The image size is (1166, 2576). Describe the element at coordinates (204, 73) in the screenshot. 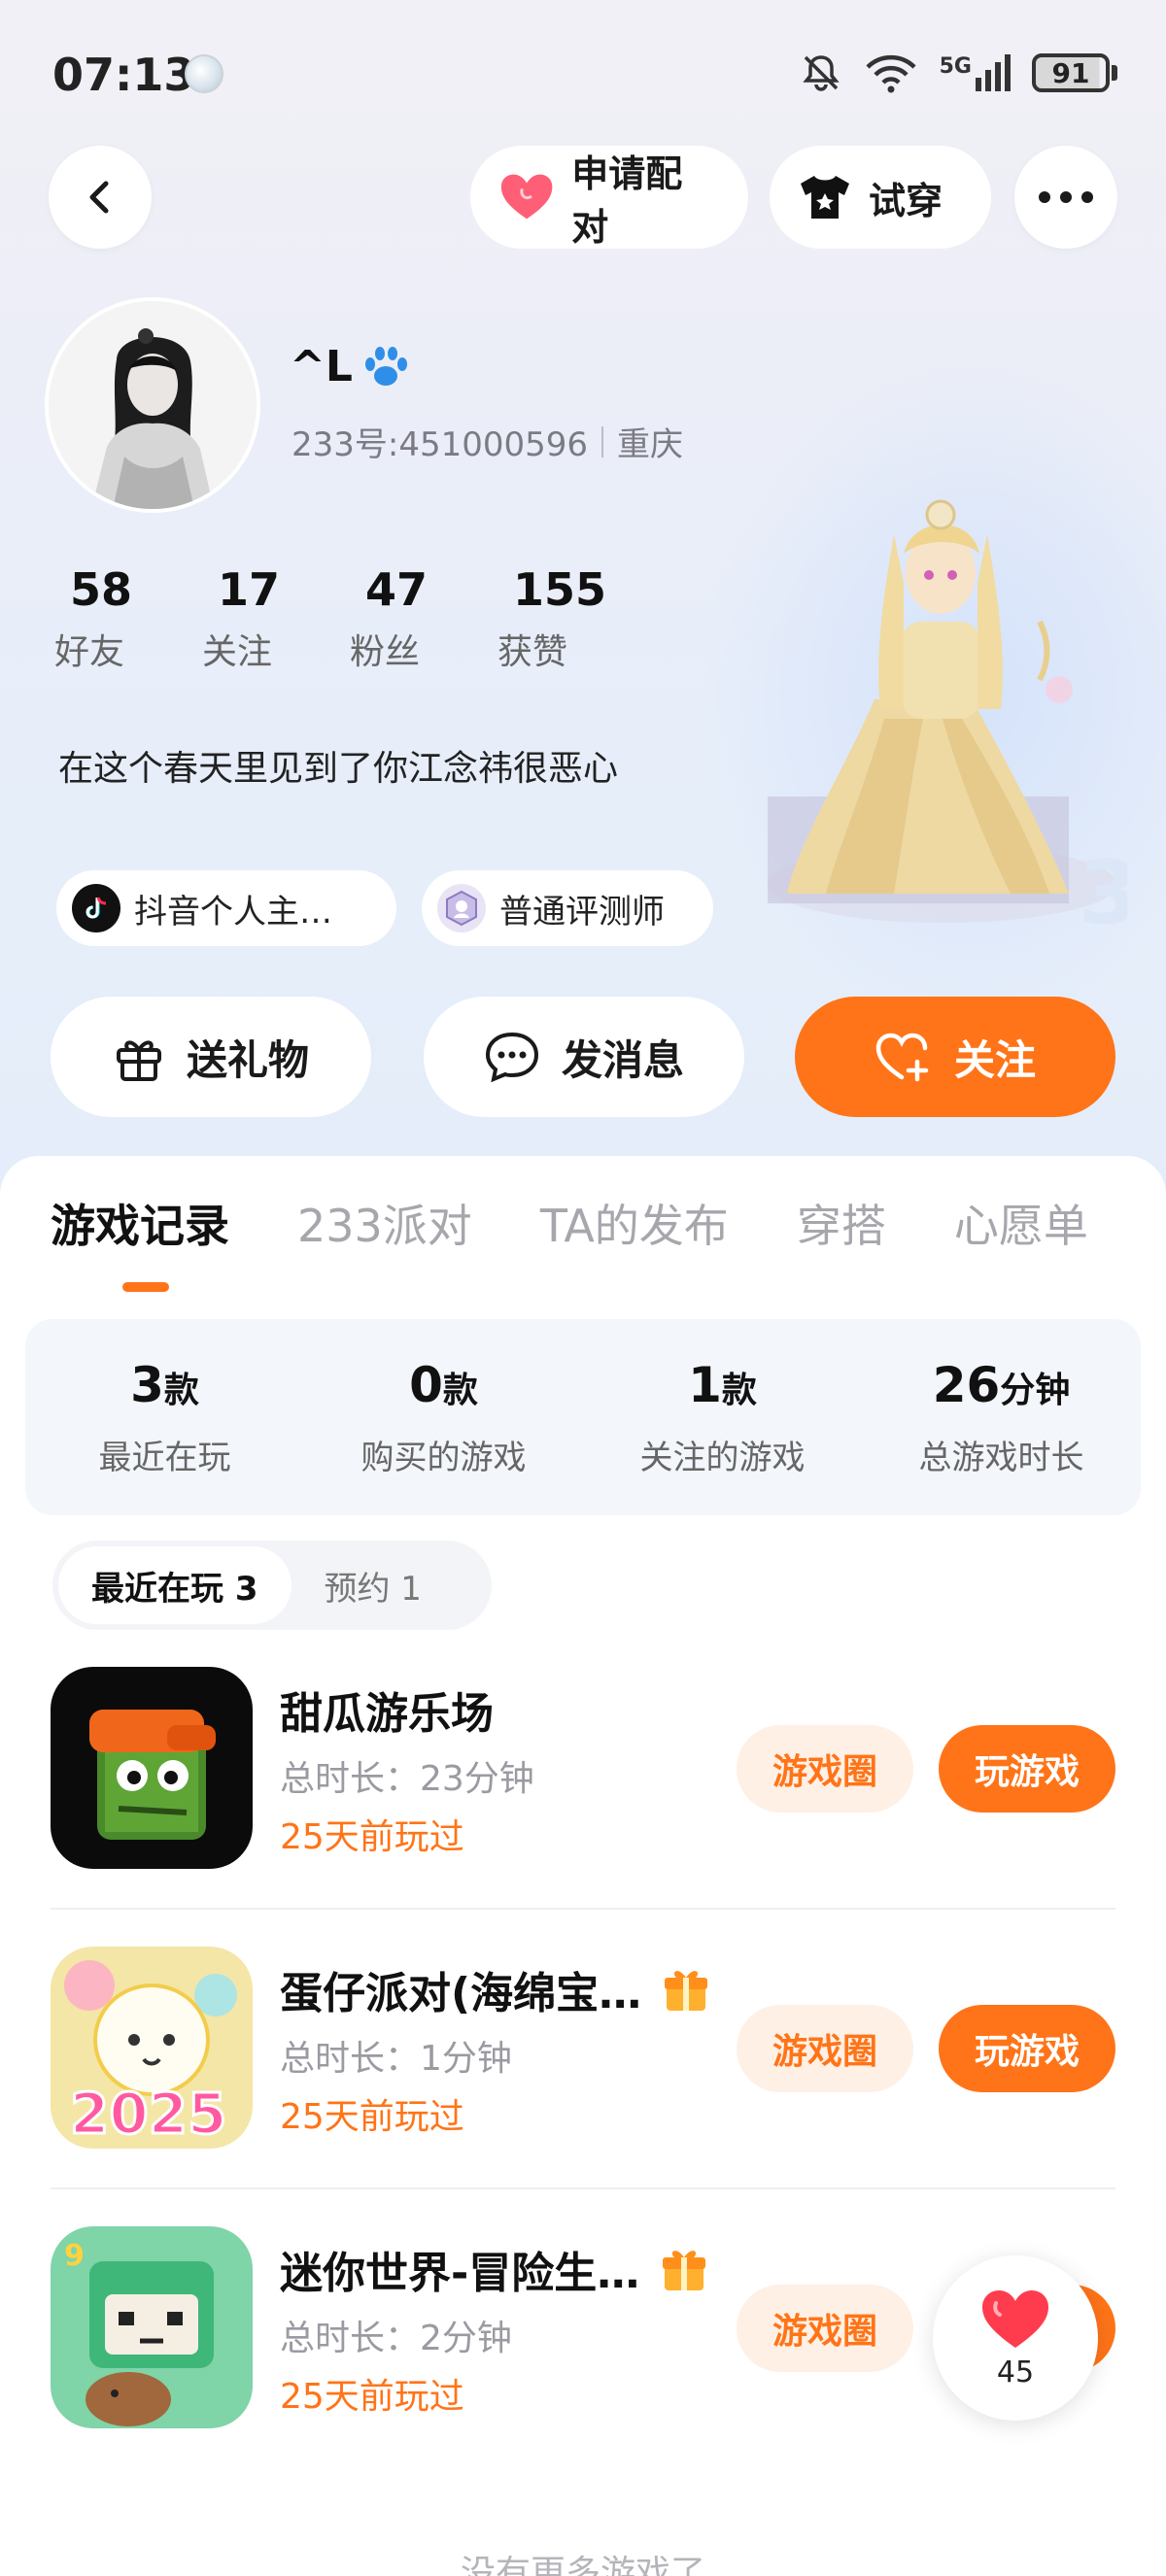

I see `moon-icon` at that location.